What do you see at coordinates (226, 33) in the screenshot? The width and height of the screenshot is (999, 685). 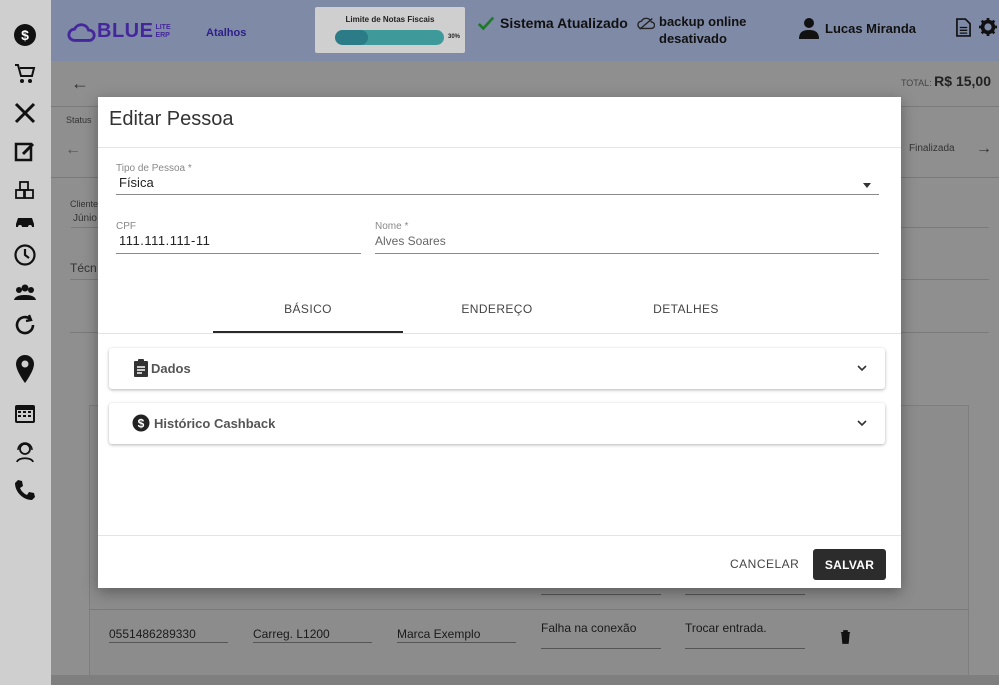 I see `shortcuts-link: Atalhos` at bounding box center [226, 33].